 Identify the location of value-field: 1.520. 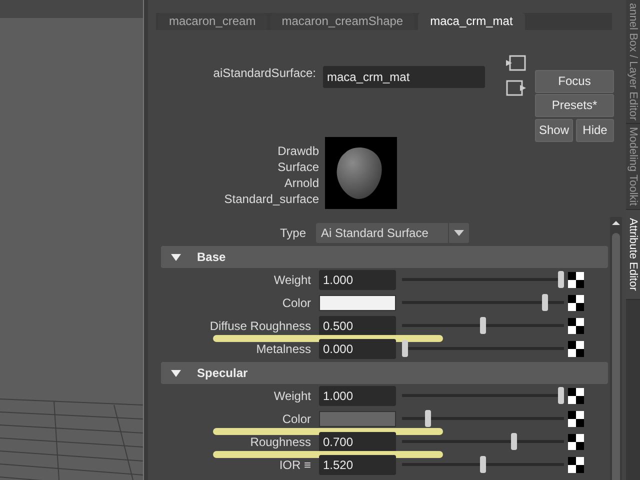
(357, 464).